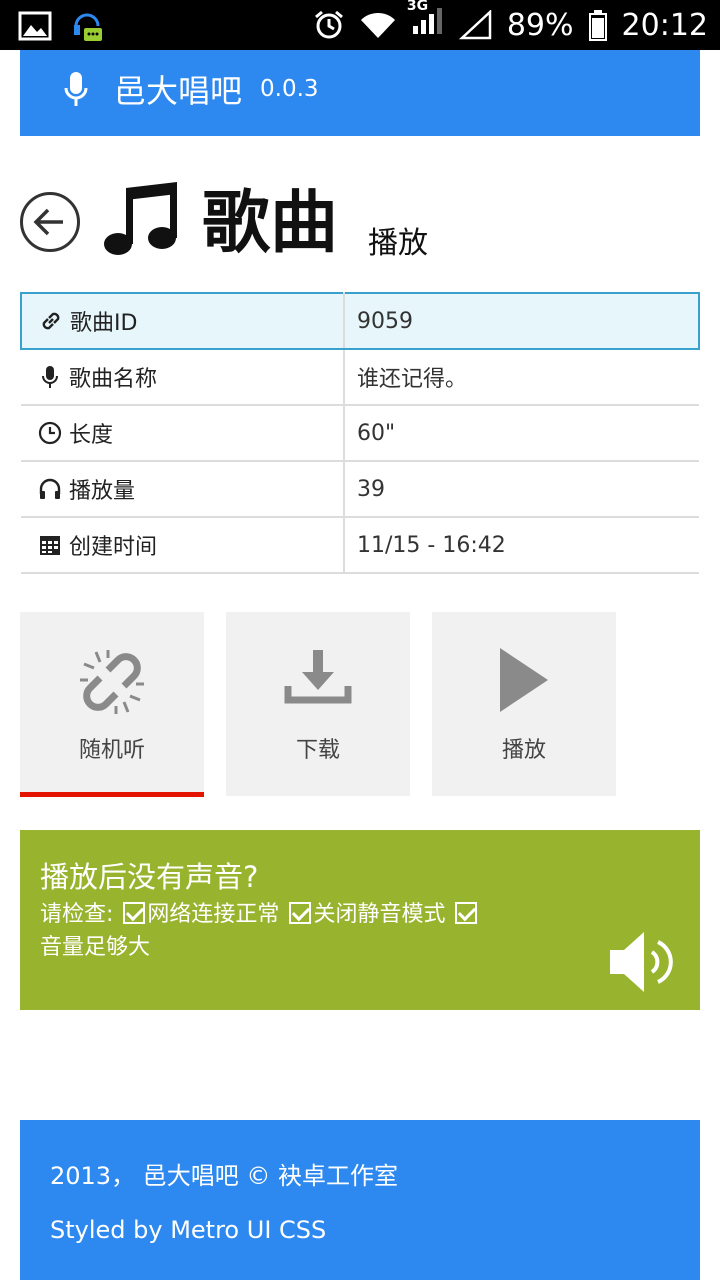 Image resolution: width=720 pixels, height=1280 pixels. What do you see at coordinates (270, 223) in the screenshot?
I see `page-title: 歌曲` at bounding box center [270, 223].